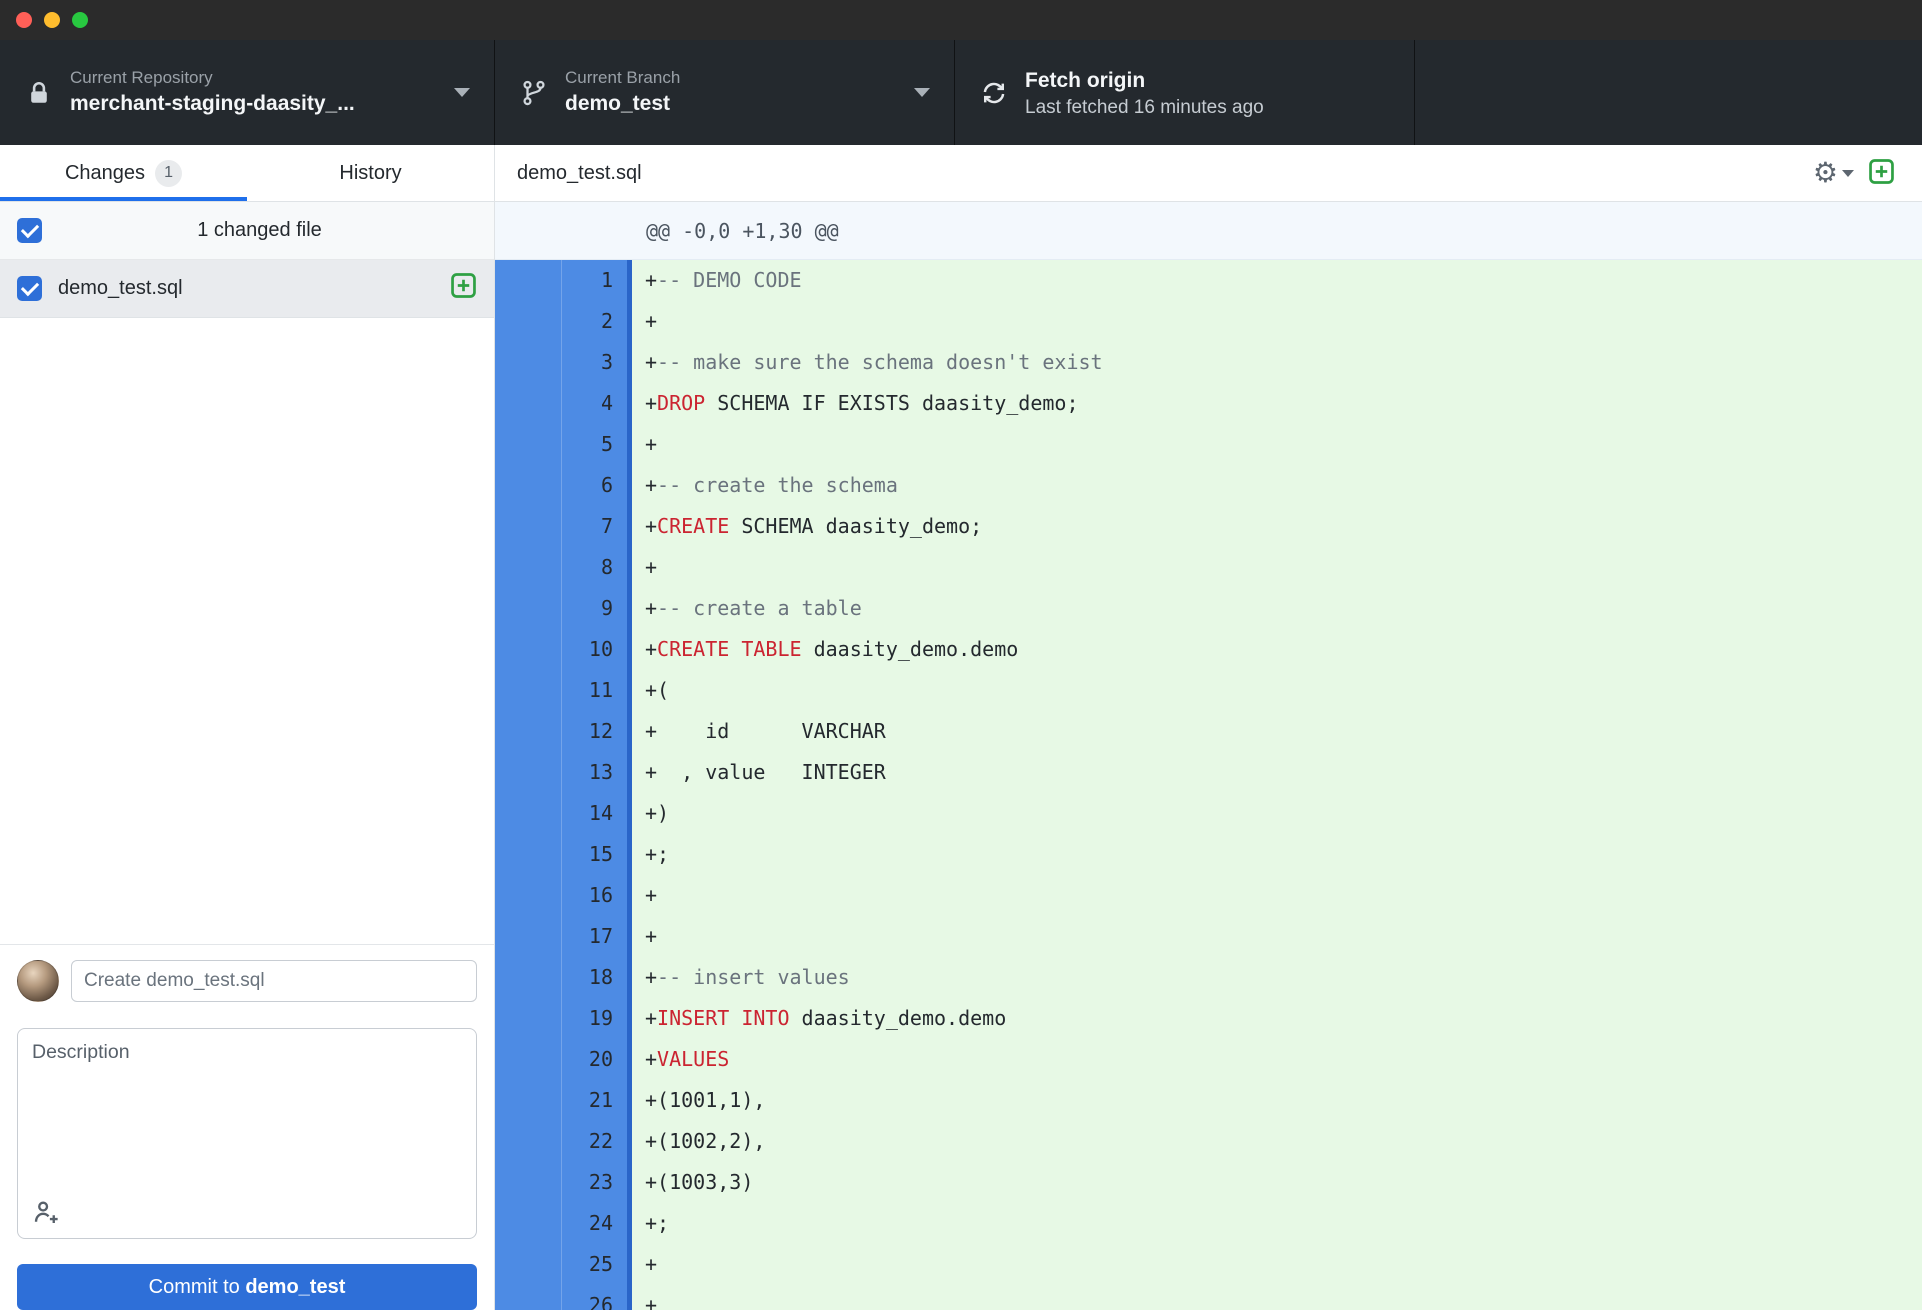  What do you see at coordinates (594, 1264) in the screenshot?
I see `diff-new-line-number: 25` at bounding box center [594, 1264].